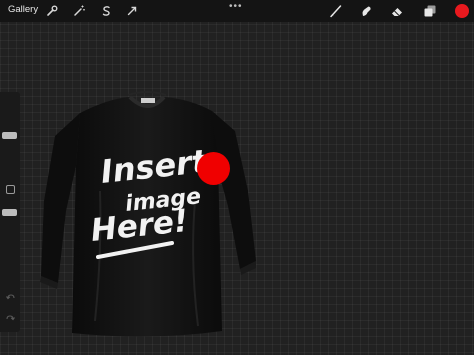  What do you see at coordinates (213, 168) in the screenshot?
I see `red-marker-dot` at bounding box center [213, 168].